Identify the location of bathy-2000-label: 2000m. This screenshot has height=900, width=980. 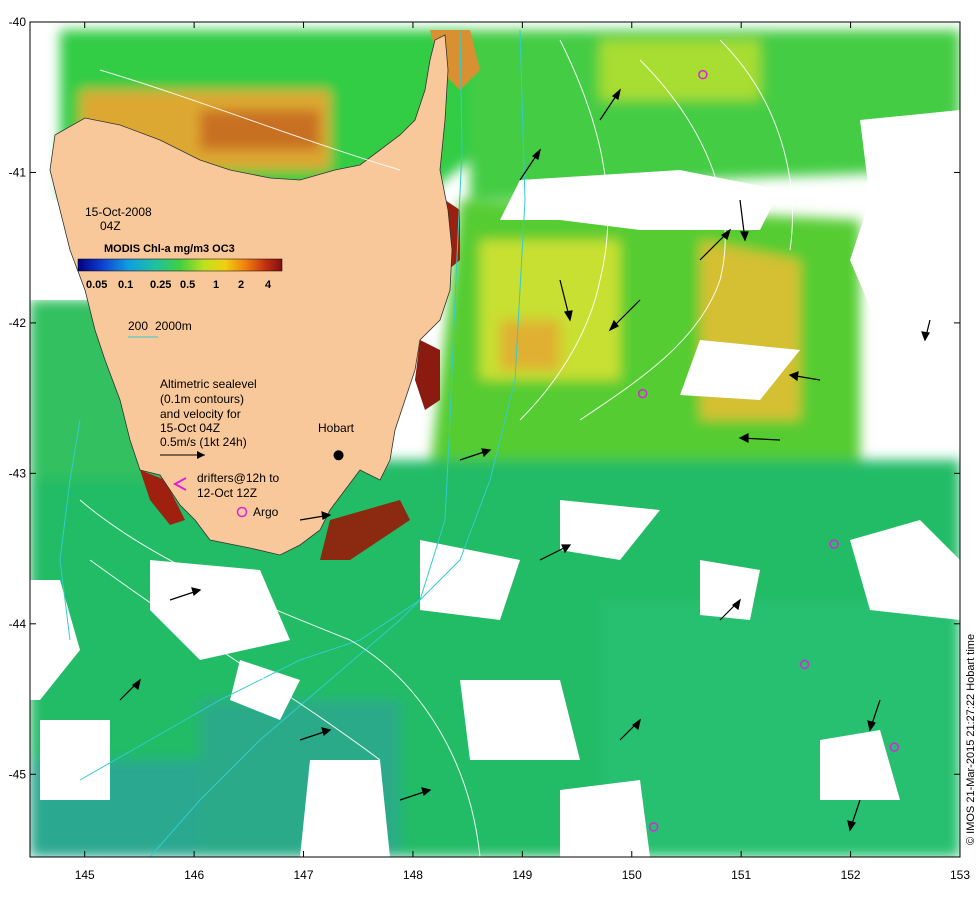
(173, 326).